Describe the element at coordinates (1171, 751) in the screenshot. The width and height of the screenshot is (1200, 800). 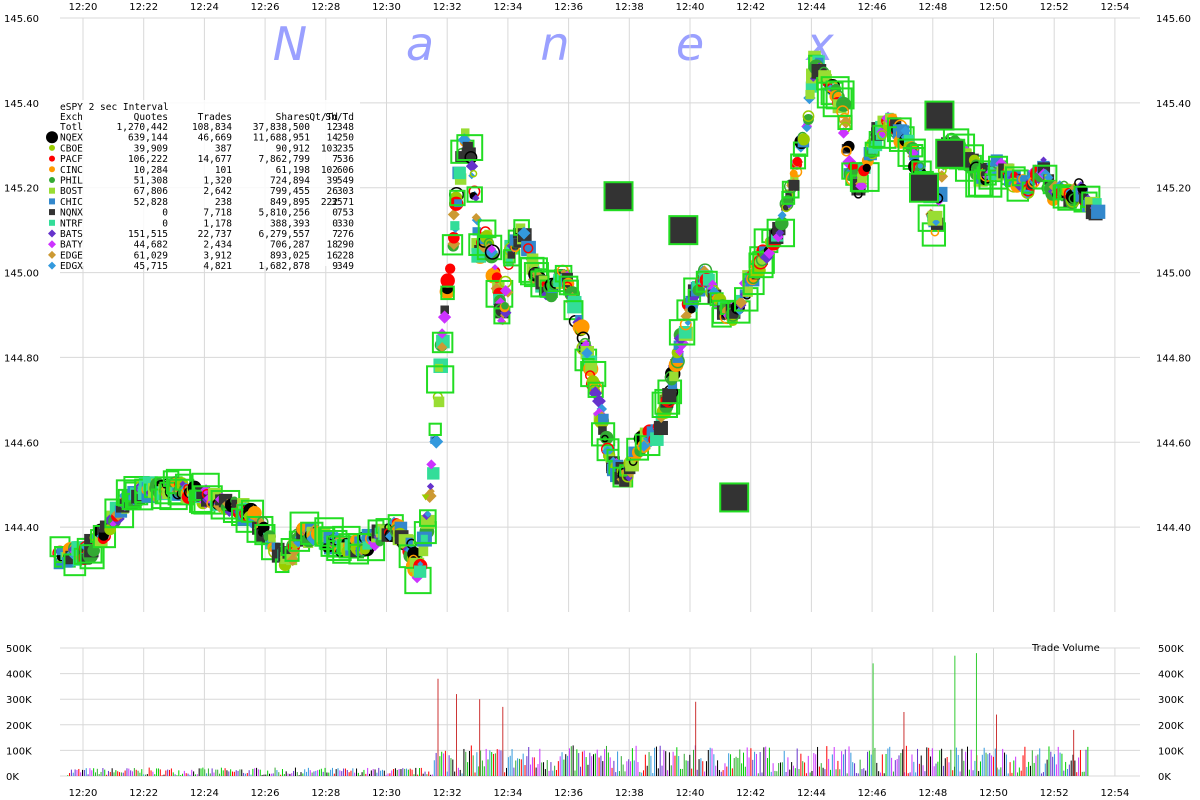
I see `volume-tick-label: 100K` at that location.